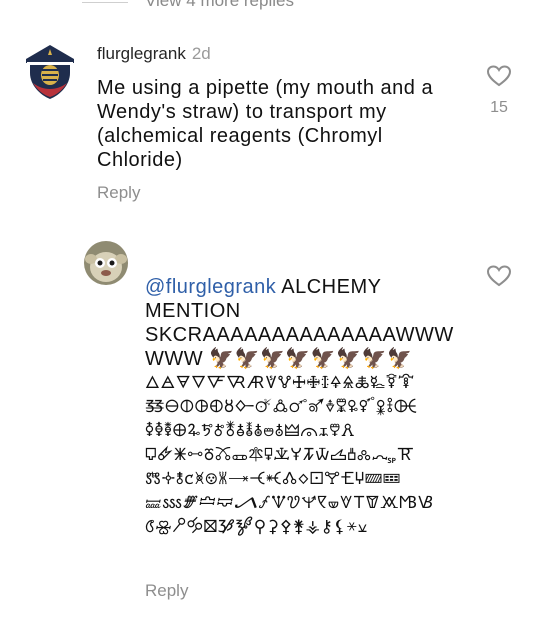  What do you see at coordinates (299, 335) in the screenshot?
I see `reply-line: SKCRAAAAAAAAAAAAAAWWW` at bounding box center [299, 335].